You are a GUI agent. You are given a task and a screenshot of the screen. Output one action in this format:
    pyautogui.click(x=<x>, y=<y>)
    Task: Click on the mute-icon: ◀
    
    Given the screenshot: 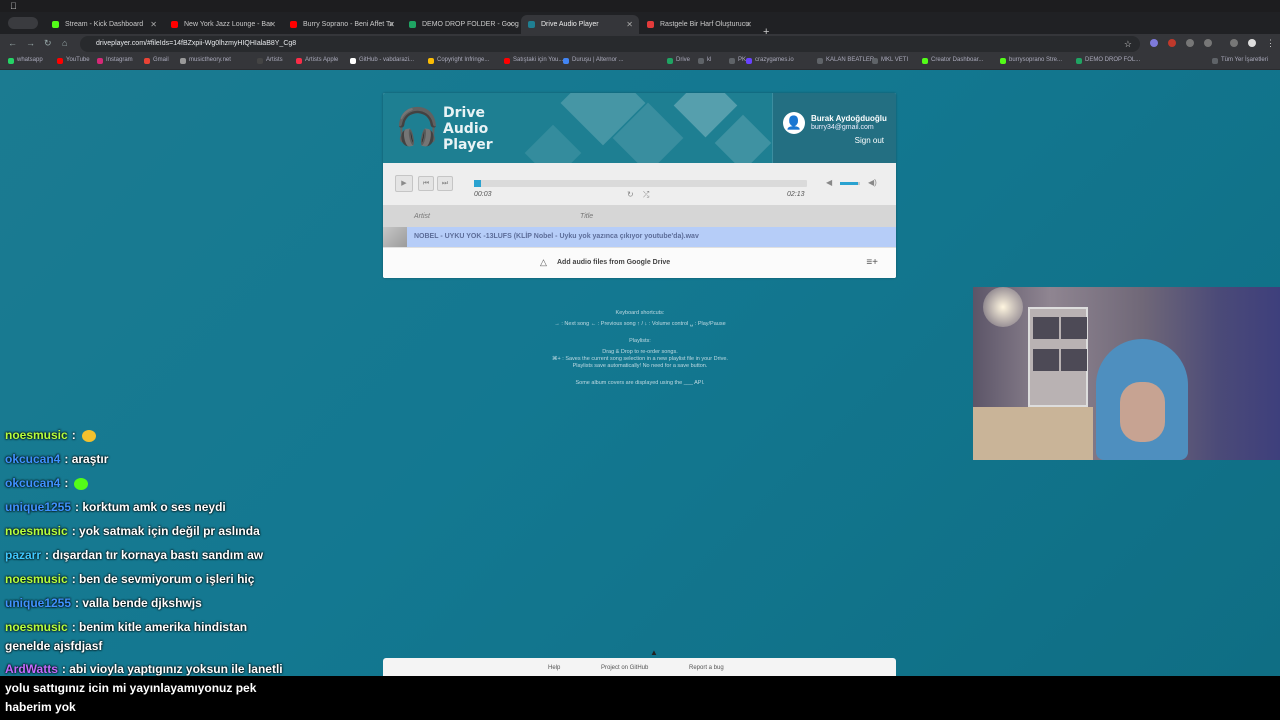 What is the action you would take?
    pyautogui.click(x=829, y=182)
    